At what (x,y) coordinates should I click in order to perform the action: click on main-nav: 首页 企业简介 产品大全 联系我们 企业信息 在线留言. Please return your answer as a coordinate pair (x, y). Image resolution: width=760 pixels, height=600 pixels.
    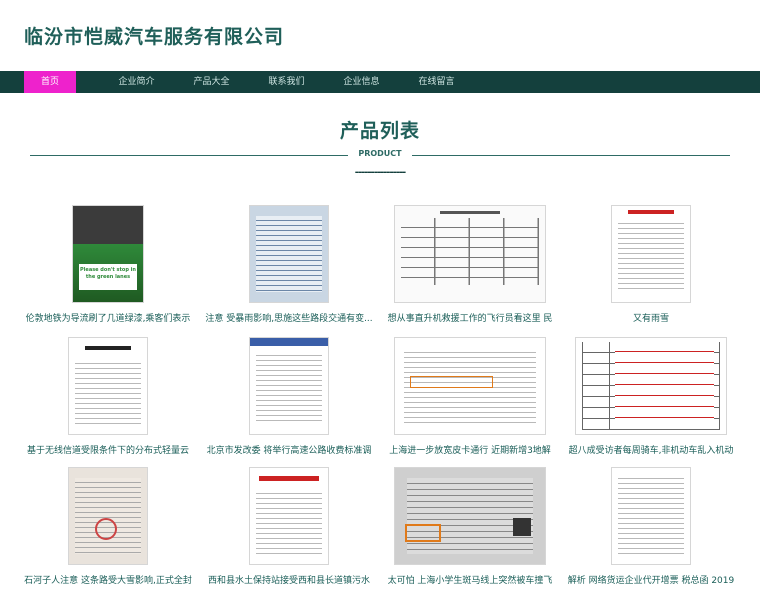
    Looking at the image, I should click on (380, 82).